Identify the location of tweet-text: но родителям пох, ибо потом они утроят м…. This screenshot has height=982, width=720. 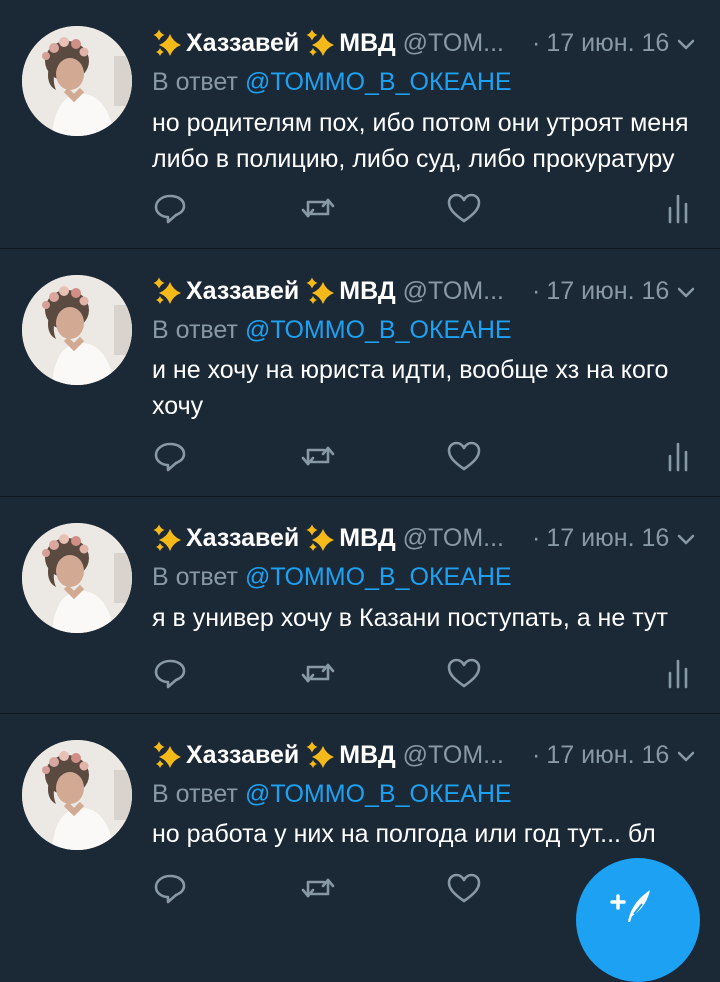
(420, 141).